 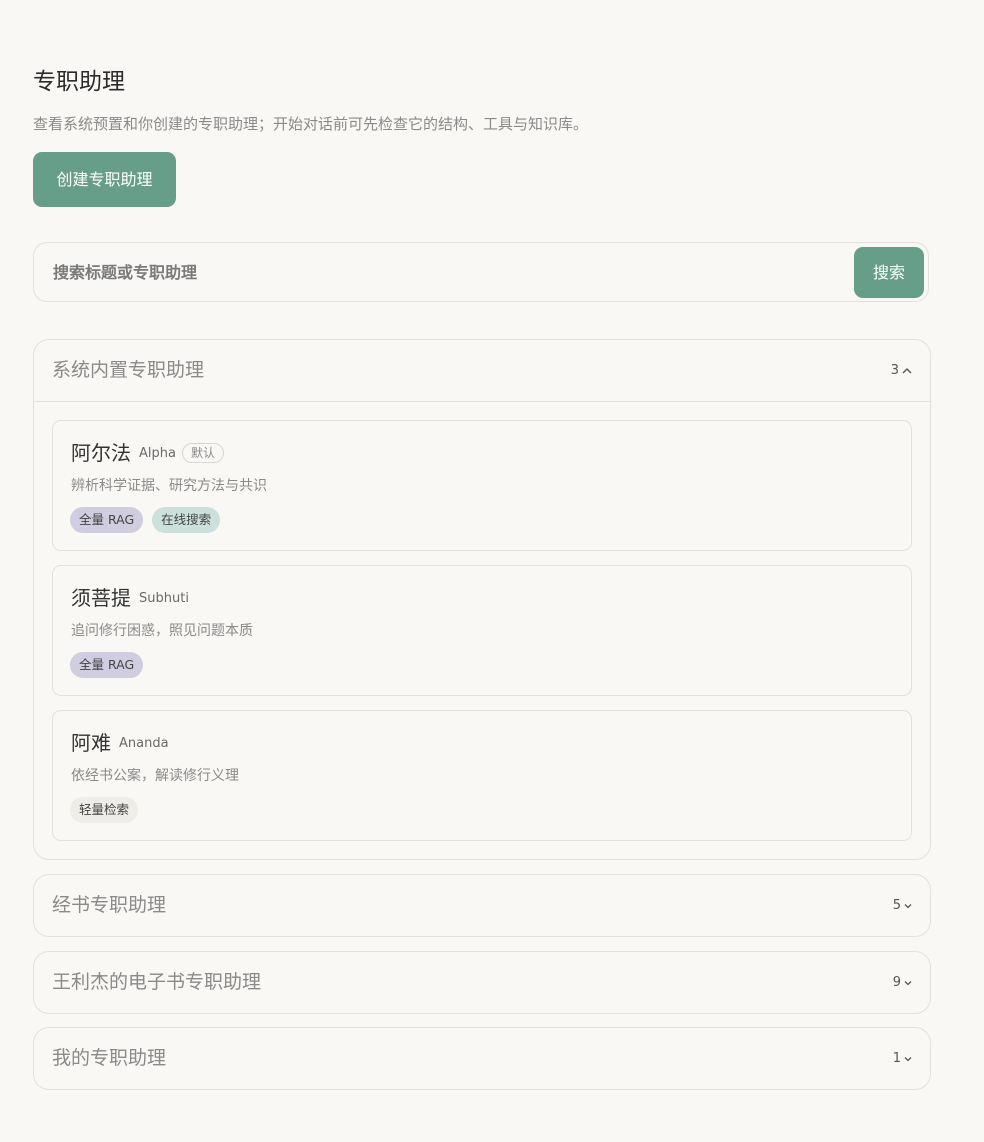 I want to click on section-header-scripture: 经书专职助理 5, so click(x=482, y=905).